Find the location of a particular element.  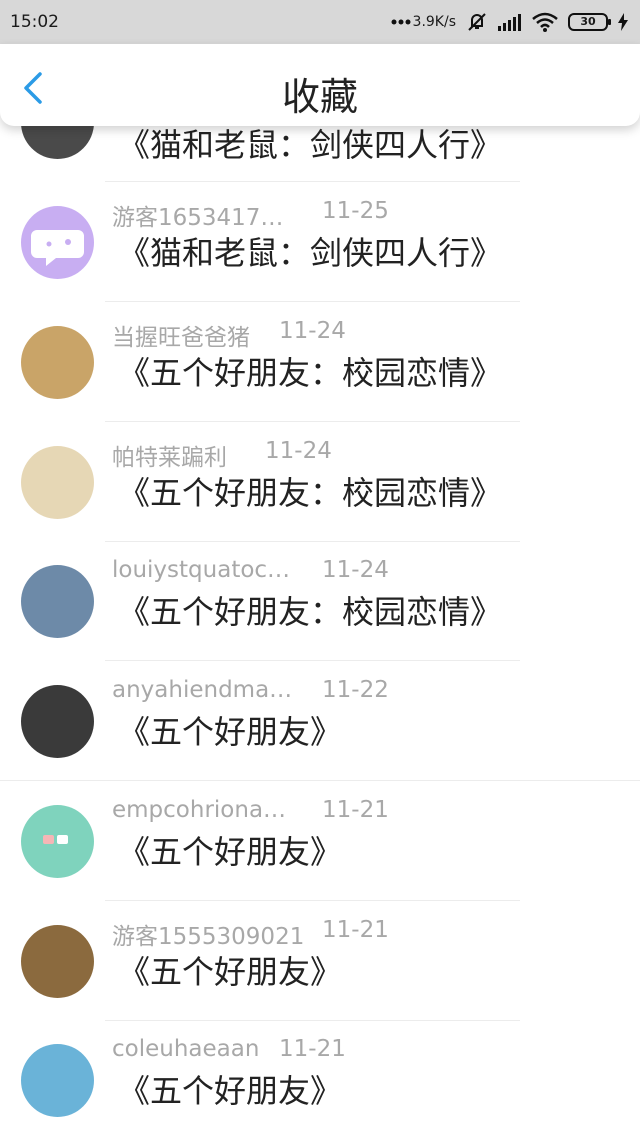

nav-bar: 收藏 is located at coordinates (320, 85).